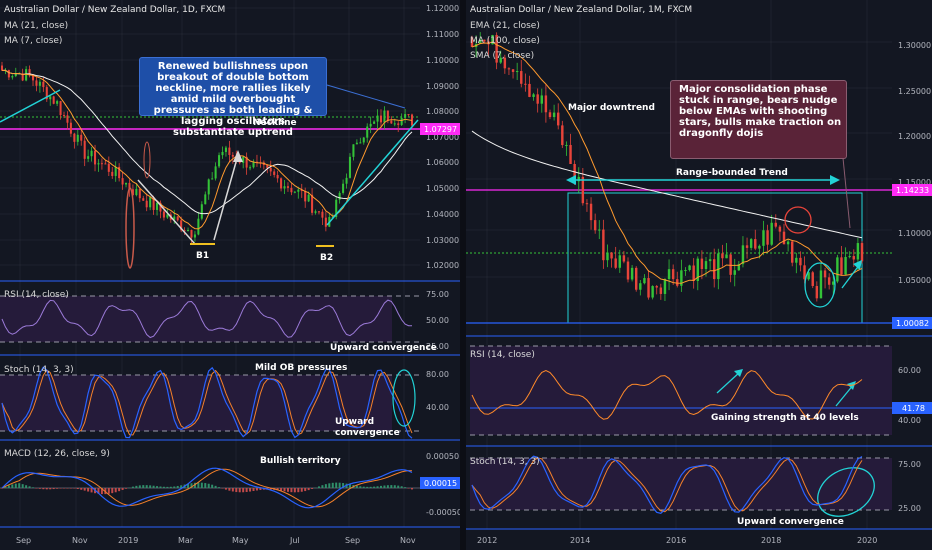 This screenshot has width=932, height=550. What do you see at coordinates (383, 348) in the screenshot?
I see `left-rsi-note: Upward convergence` at bounding box center [383, 348].